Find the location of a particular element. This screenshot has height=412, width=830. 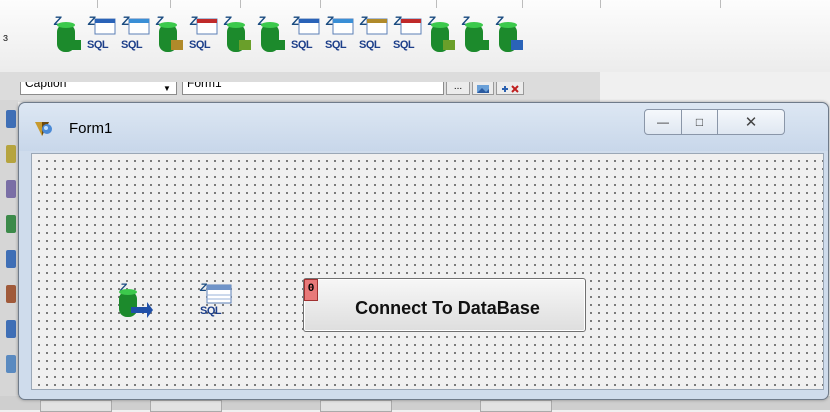

close-icon: ✕ is located at coordinates (751, 122).